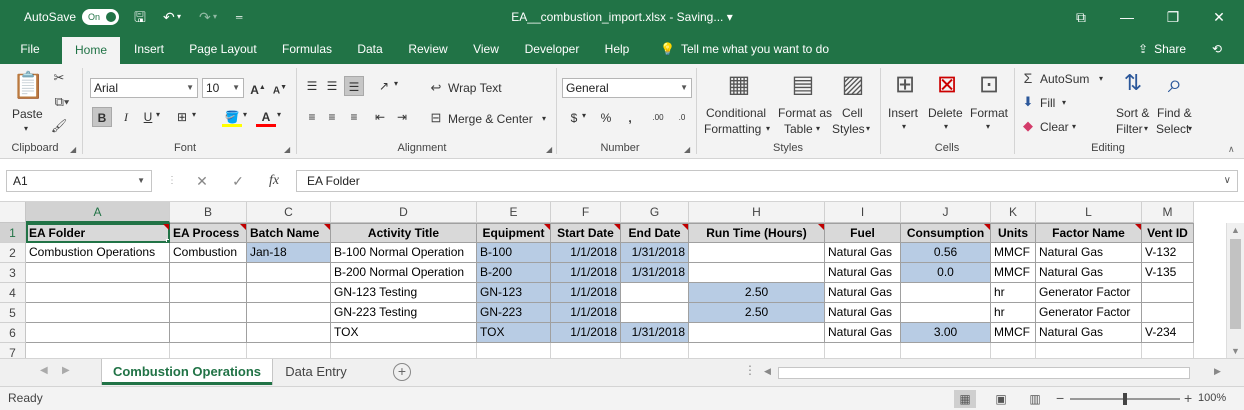 This screenshot has width=1244, height=410. What do you see at coordinates (98, 313) in the screenshot?
I see `cell-a5` at bounding box center [98, 313].